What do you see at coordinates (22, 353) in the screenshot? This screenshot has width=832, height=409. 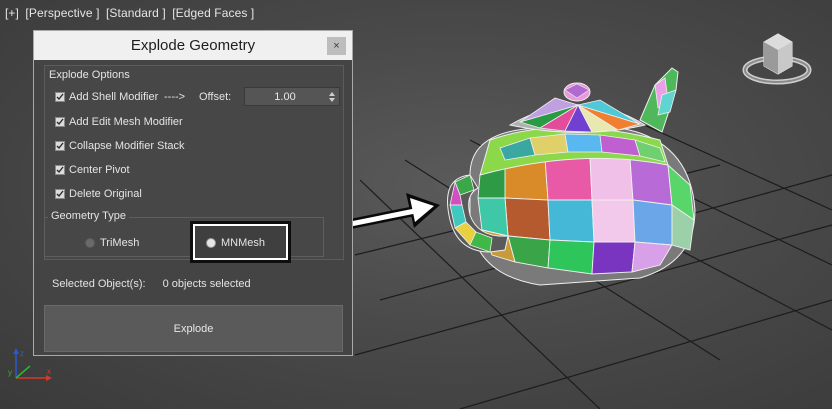 I see `svg-text: z` at bounding box center [22, 353].